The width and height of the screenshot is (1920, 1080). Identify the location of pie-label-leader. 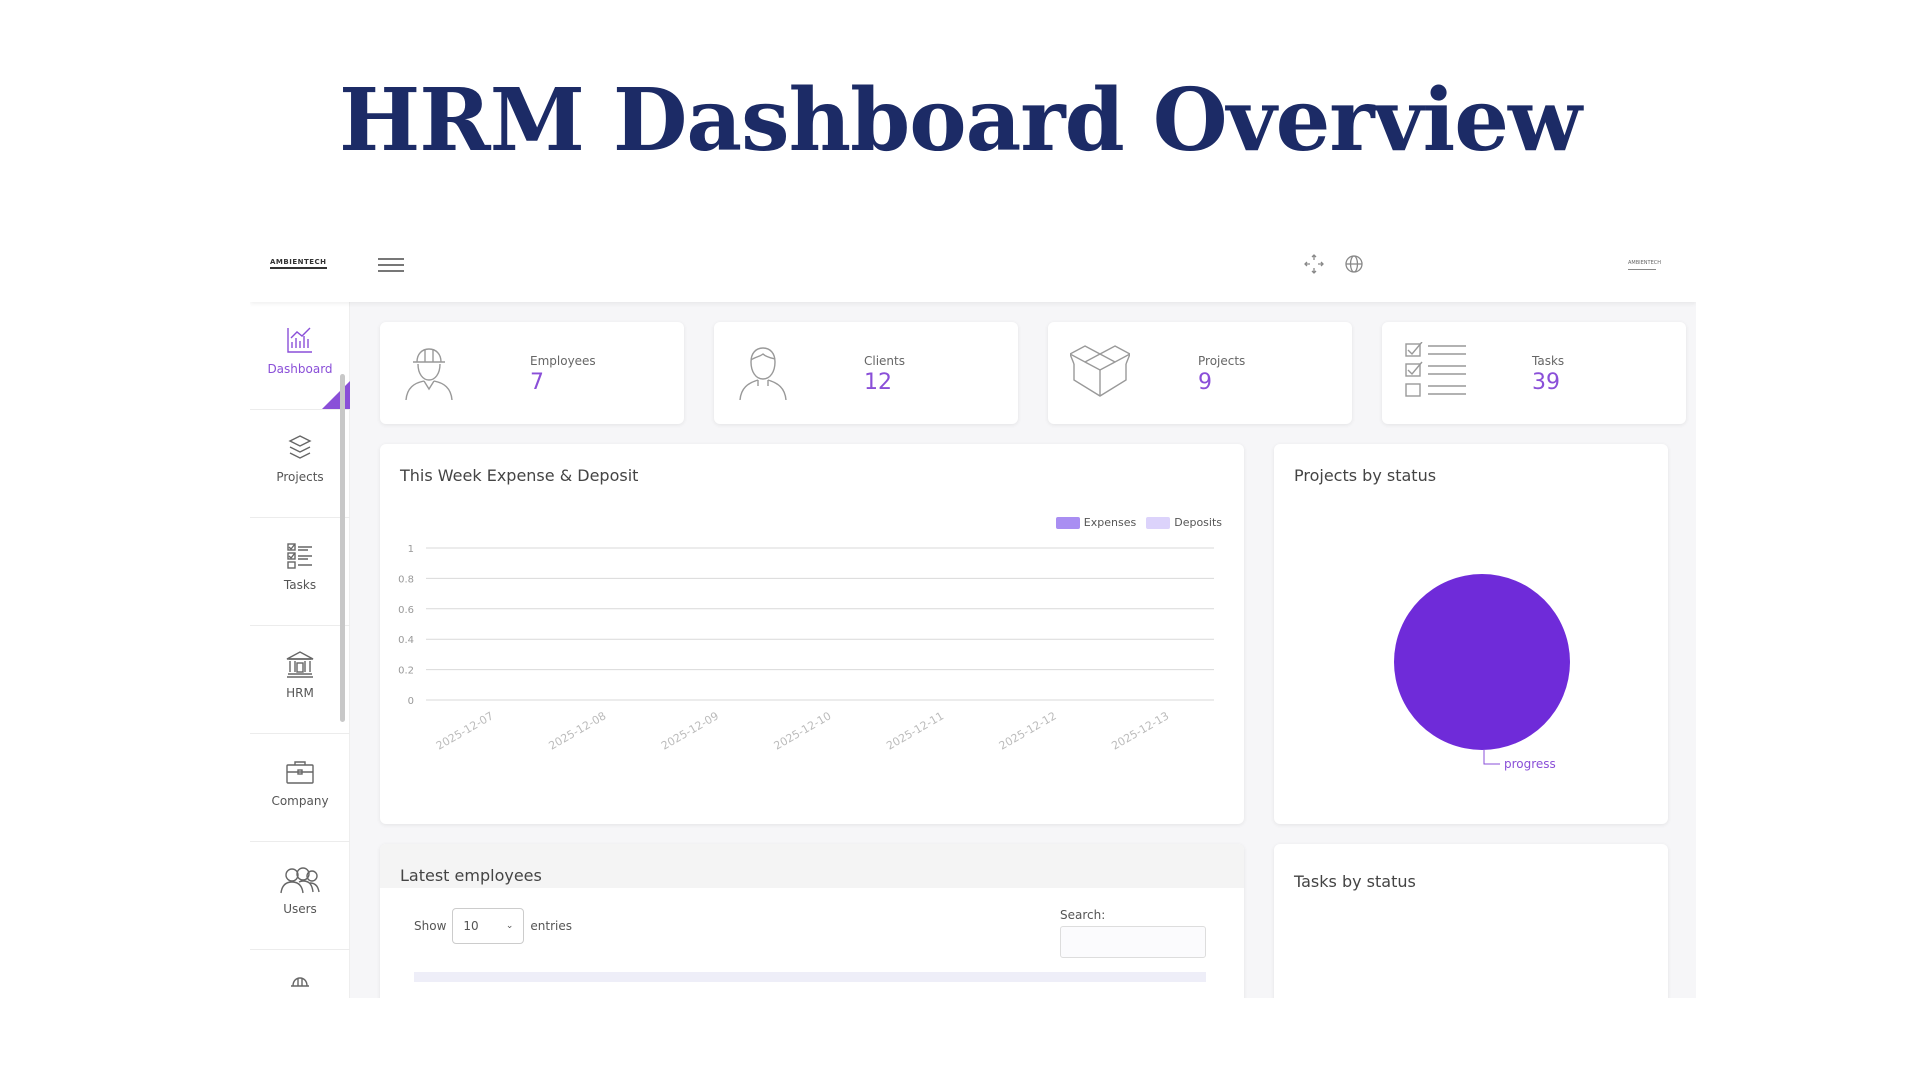
(1491, 757).